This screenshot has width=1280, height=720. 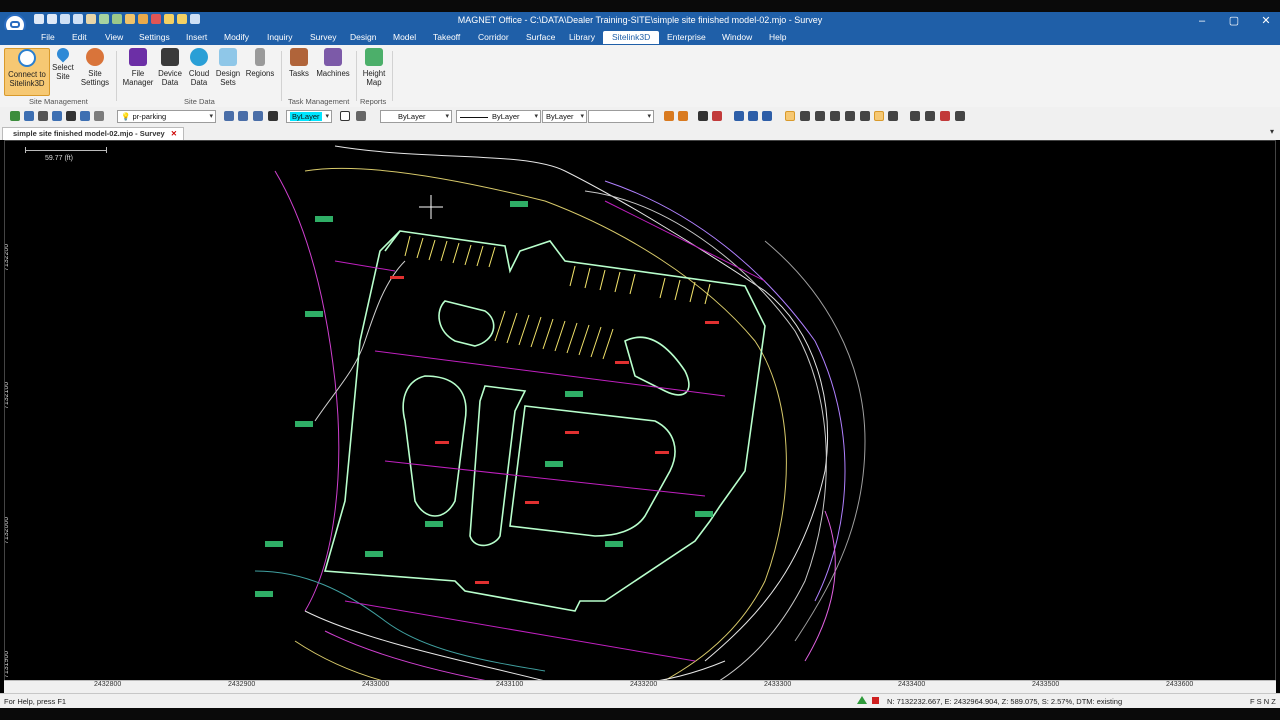 What do you see at coordinates (753, 116) in the screenshot?
I see `view-icon` at bounding box center [753, 116].